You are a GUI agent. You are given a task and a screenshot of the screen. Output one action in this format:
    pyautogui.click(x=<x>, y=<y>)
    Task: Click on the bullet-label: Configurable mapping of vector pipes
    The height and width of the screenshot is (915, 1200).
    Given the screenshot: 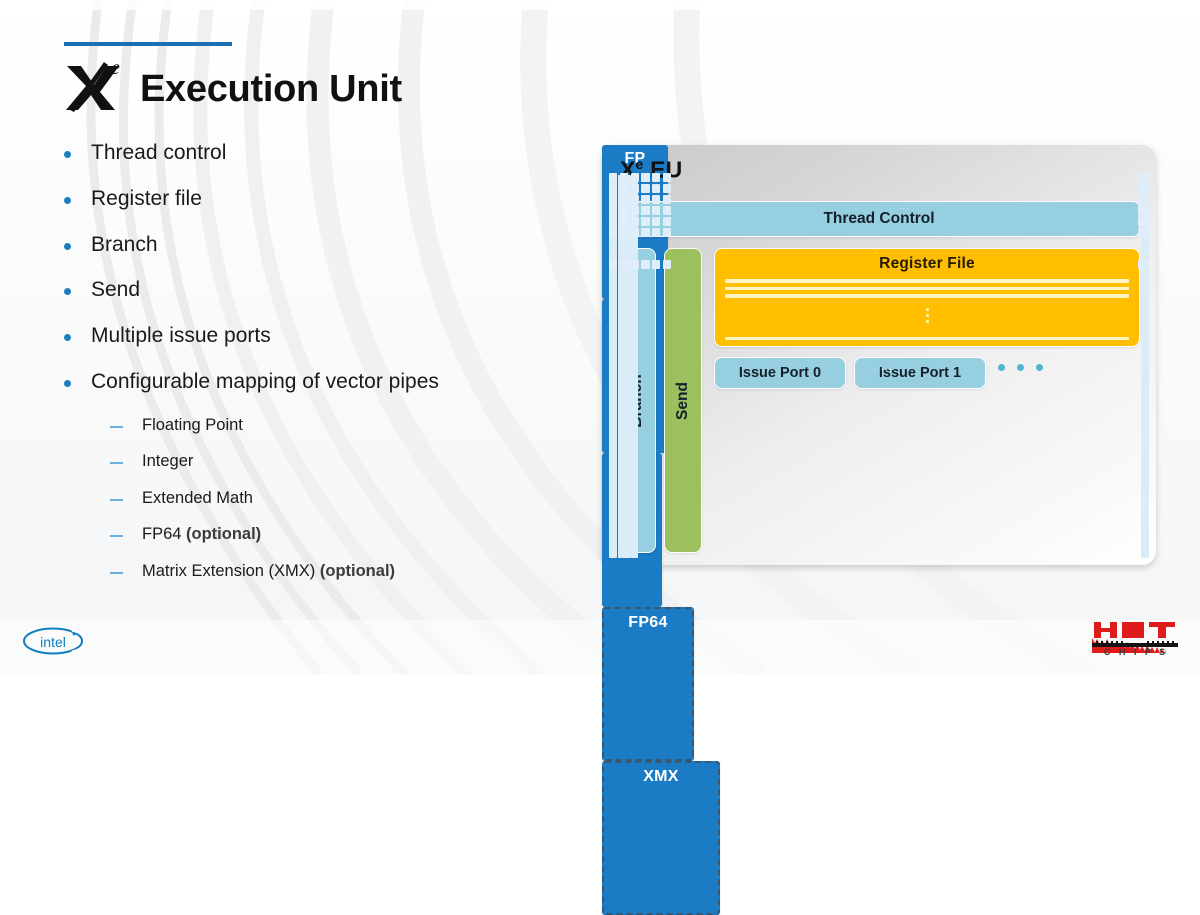 What is the action you would take?
    pyautogui.click(x=265, y=381)
    